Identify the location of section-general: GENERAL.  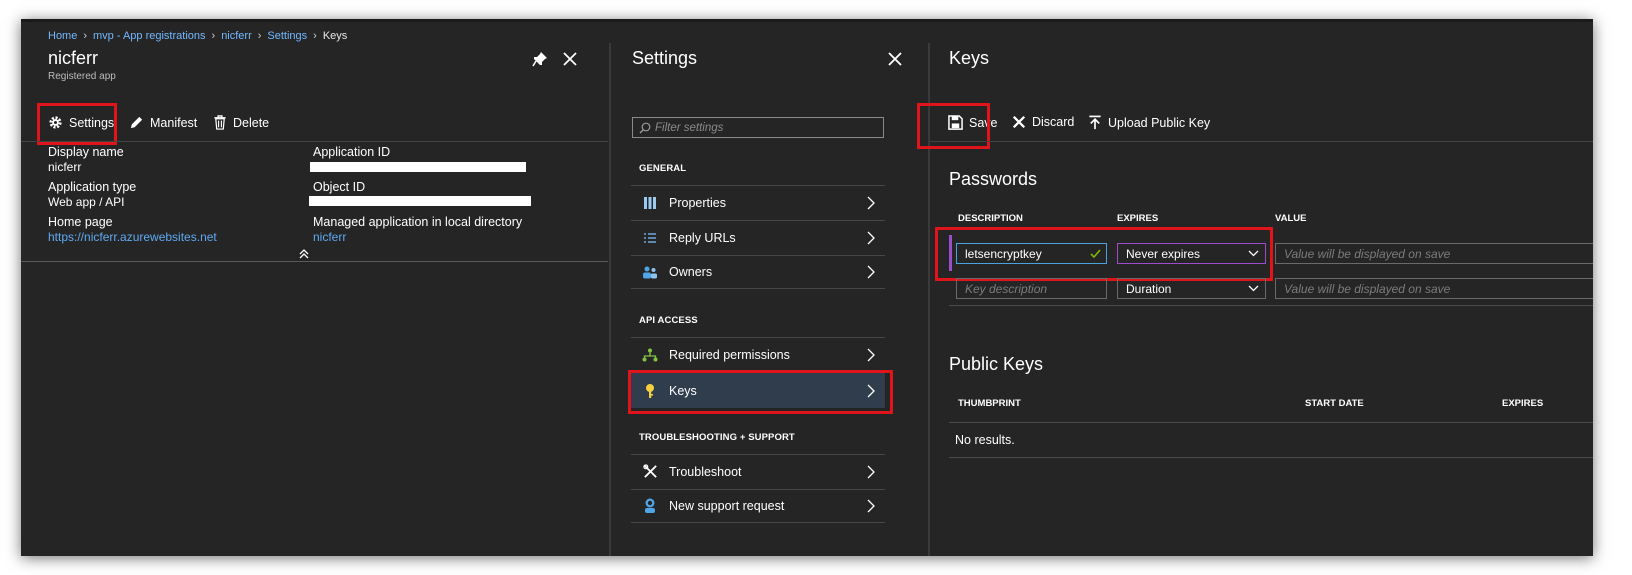
(663, 168).